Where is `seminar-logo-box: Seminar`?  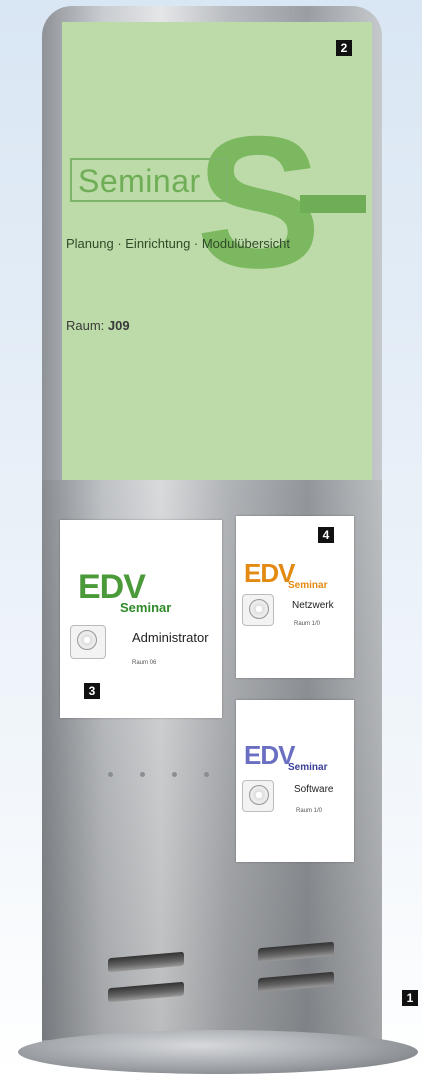
seminar-logo-box: Seminar is located at coordinates (149, 180).